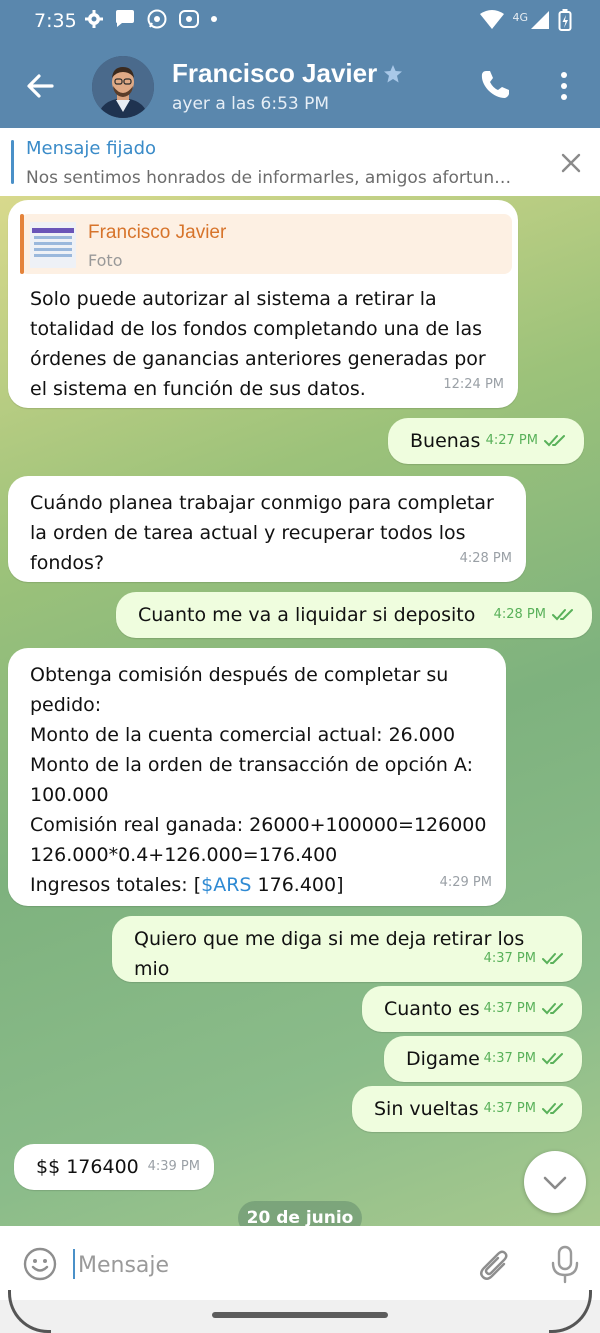 The width and height of the screenshot is (600, 1333). I want to click on message-time: 4:39 PM, so click(173, 1166).